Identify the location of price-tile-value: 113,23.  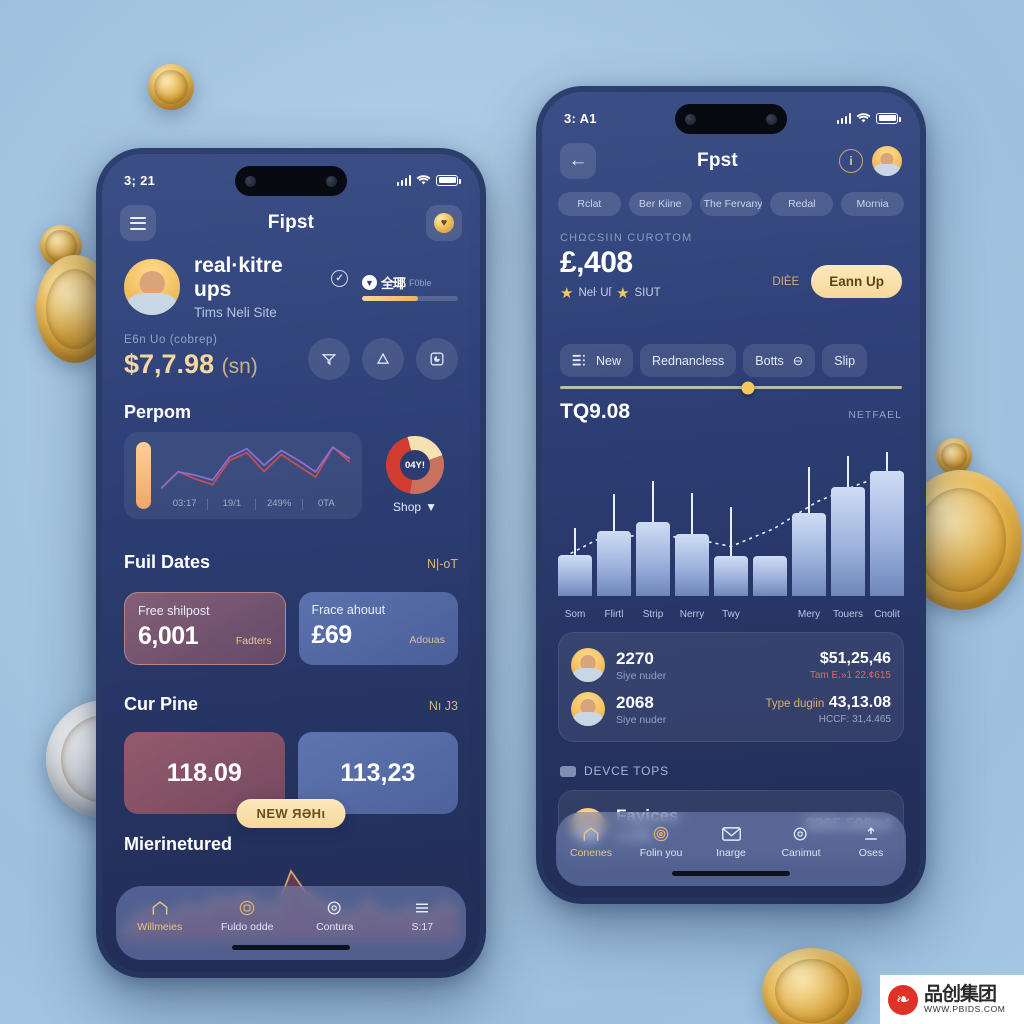
(378, 772).